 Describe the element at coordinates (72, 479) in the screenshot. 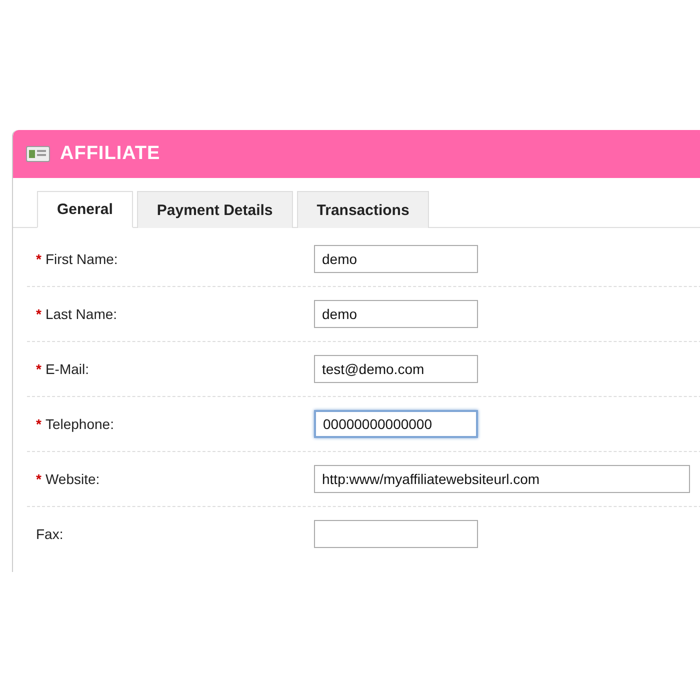

I see `field-label: Website:` at that location.